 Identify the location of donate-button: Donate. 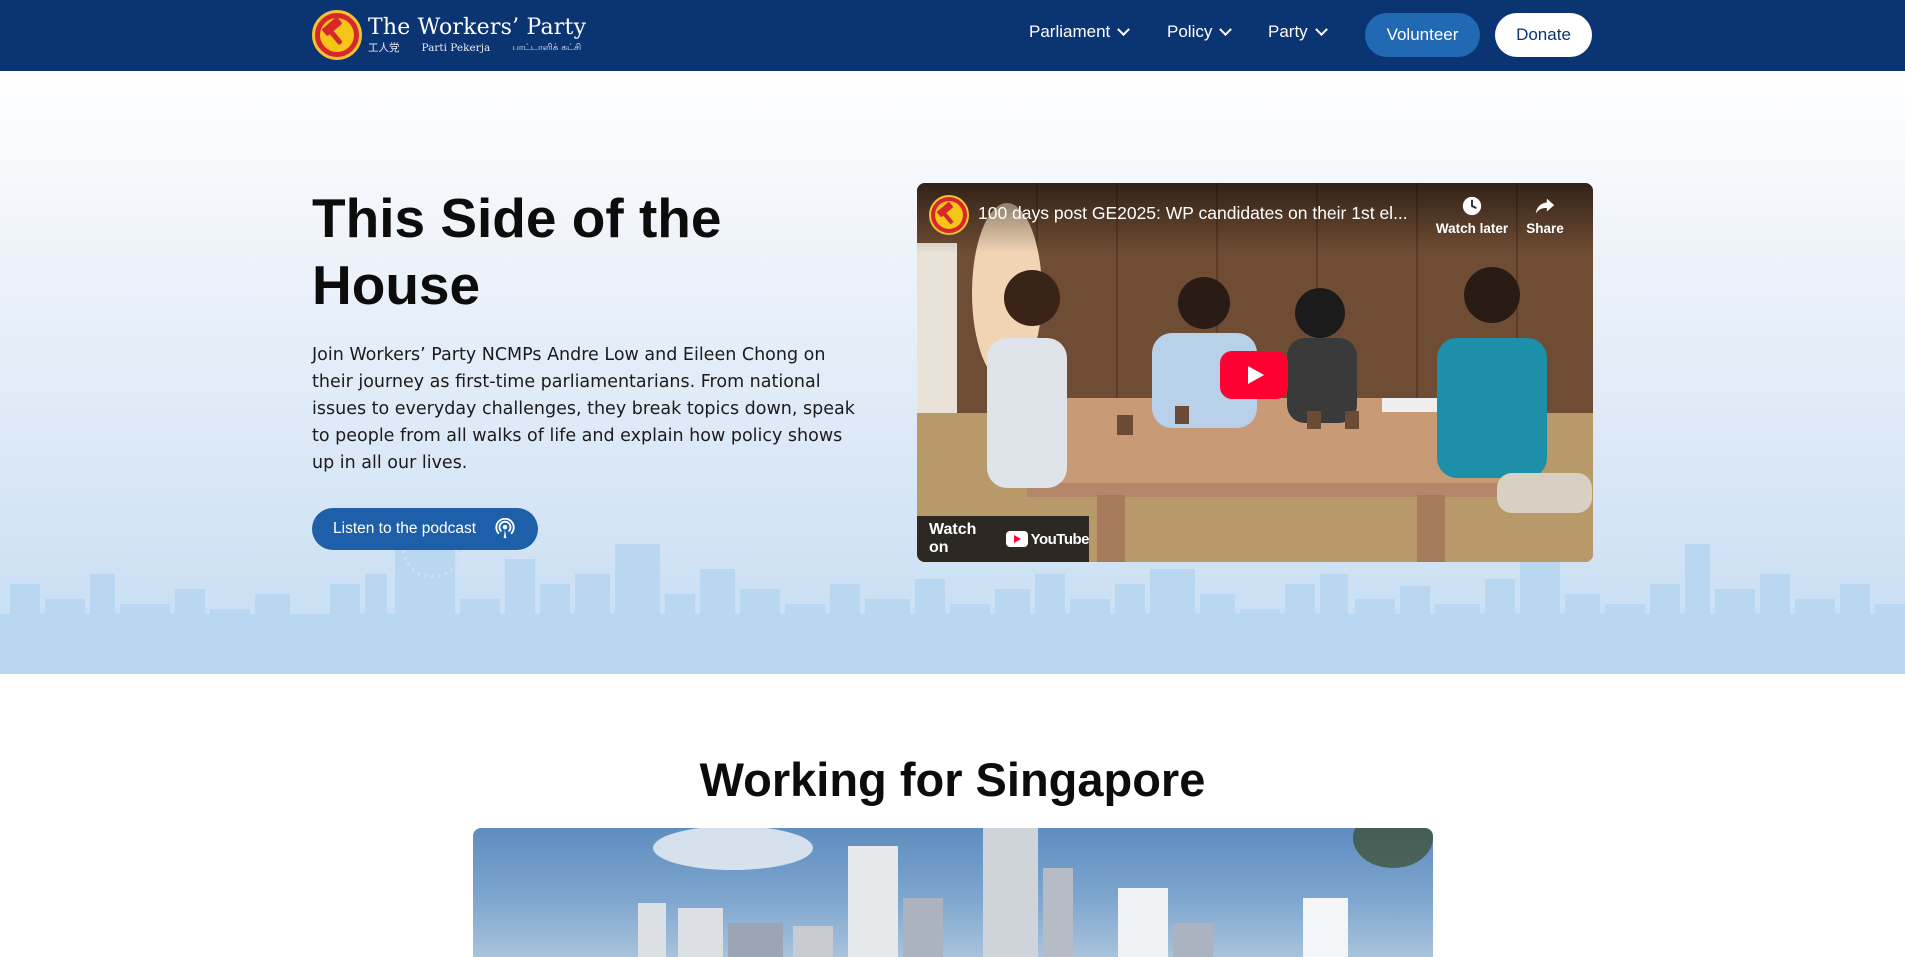
(1543, 35).